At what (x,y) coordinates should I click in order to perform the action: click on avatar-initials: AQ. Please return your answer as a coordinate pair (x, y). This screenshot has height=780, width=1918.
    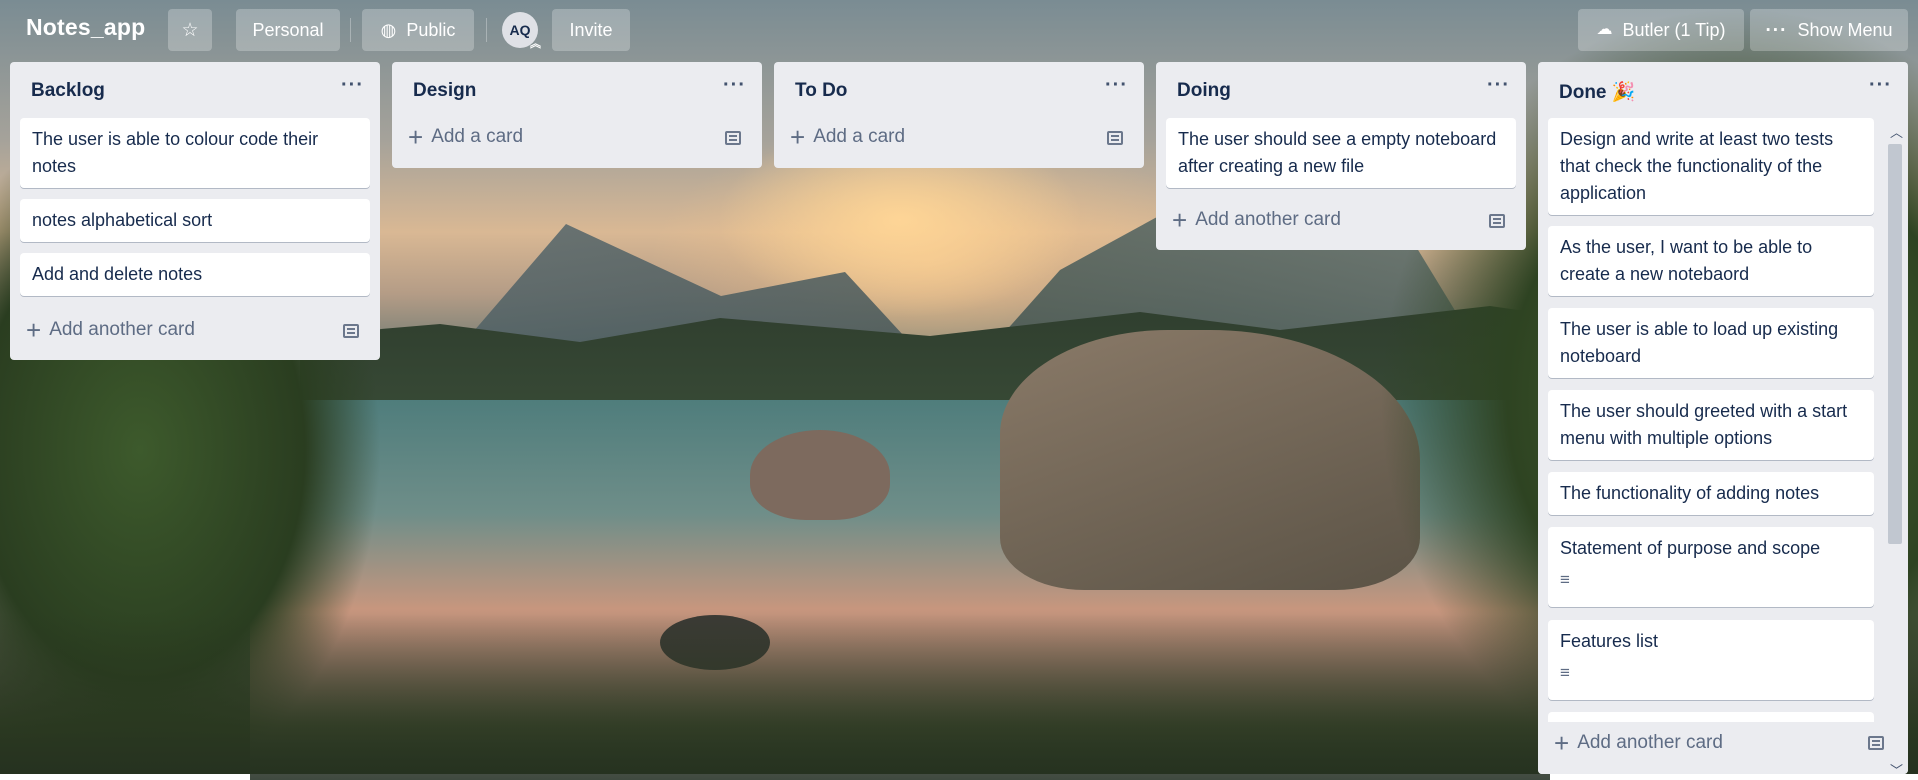
    Looking at the image, I should click on (520, 30).